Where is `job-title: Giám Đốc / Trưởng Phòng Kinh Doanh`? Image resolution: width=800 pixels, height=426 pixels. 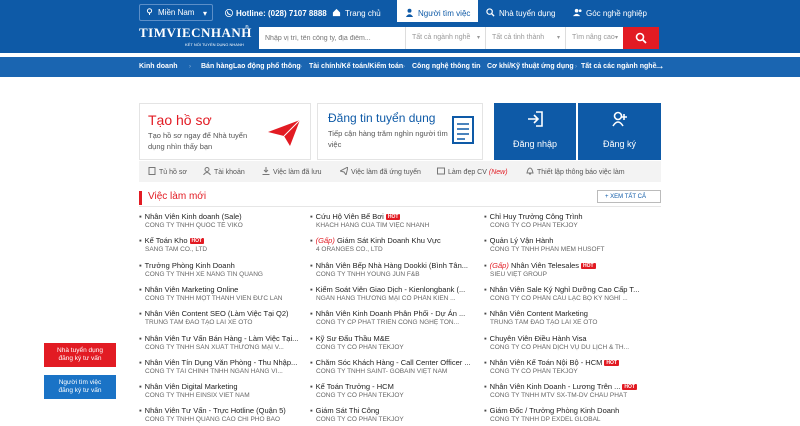 job-title: Giám Đốc / Trưởng Phòng Kinh Doanh is located at coordinates (555, 410).